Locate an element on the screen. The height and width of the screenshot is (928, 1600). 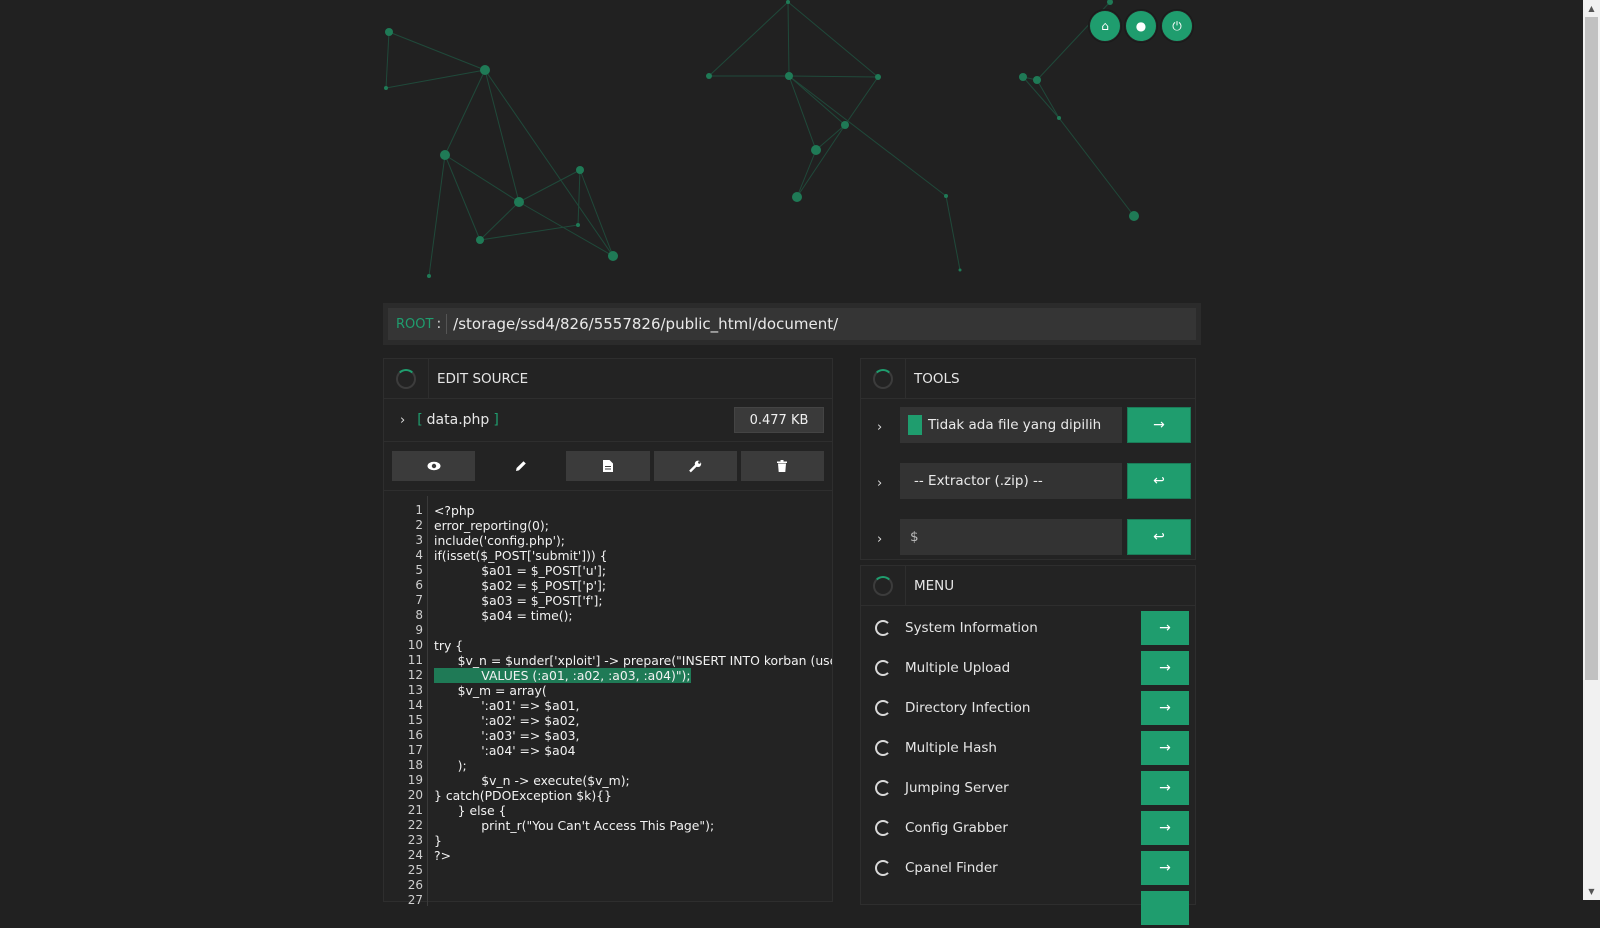
code-line: } else { is located at coordinates (633, 810).